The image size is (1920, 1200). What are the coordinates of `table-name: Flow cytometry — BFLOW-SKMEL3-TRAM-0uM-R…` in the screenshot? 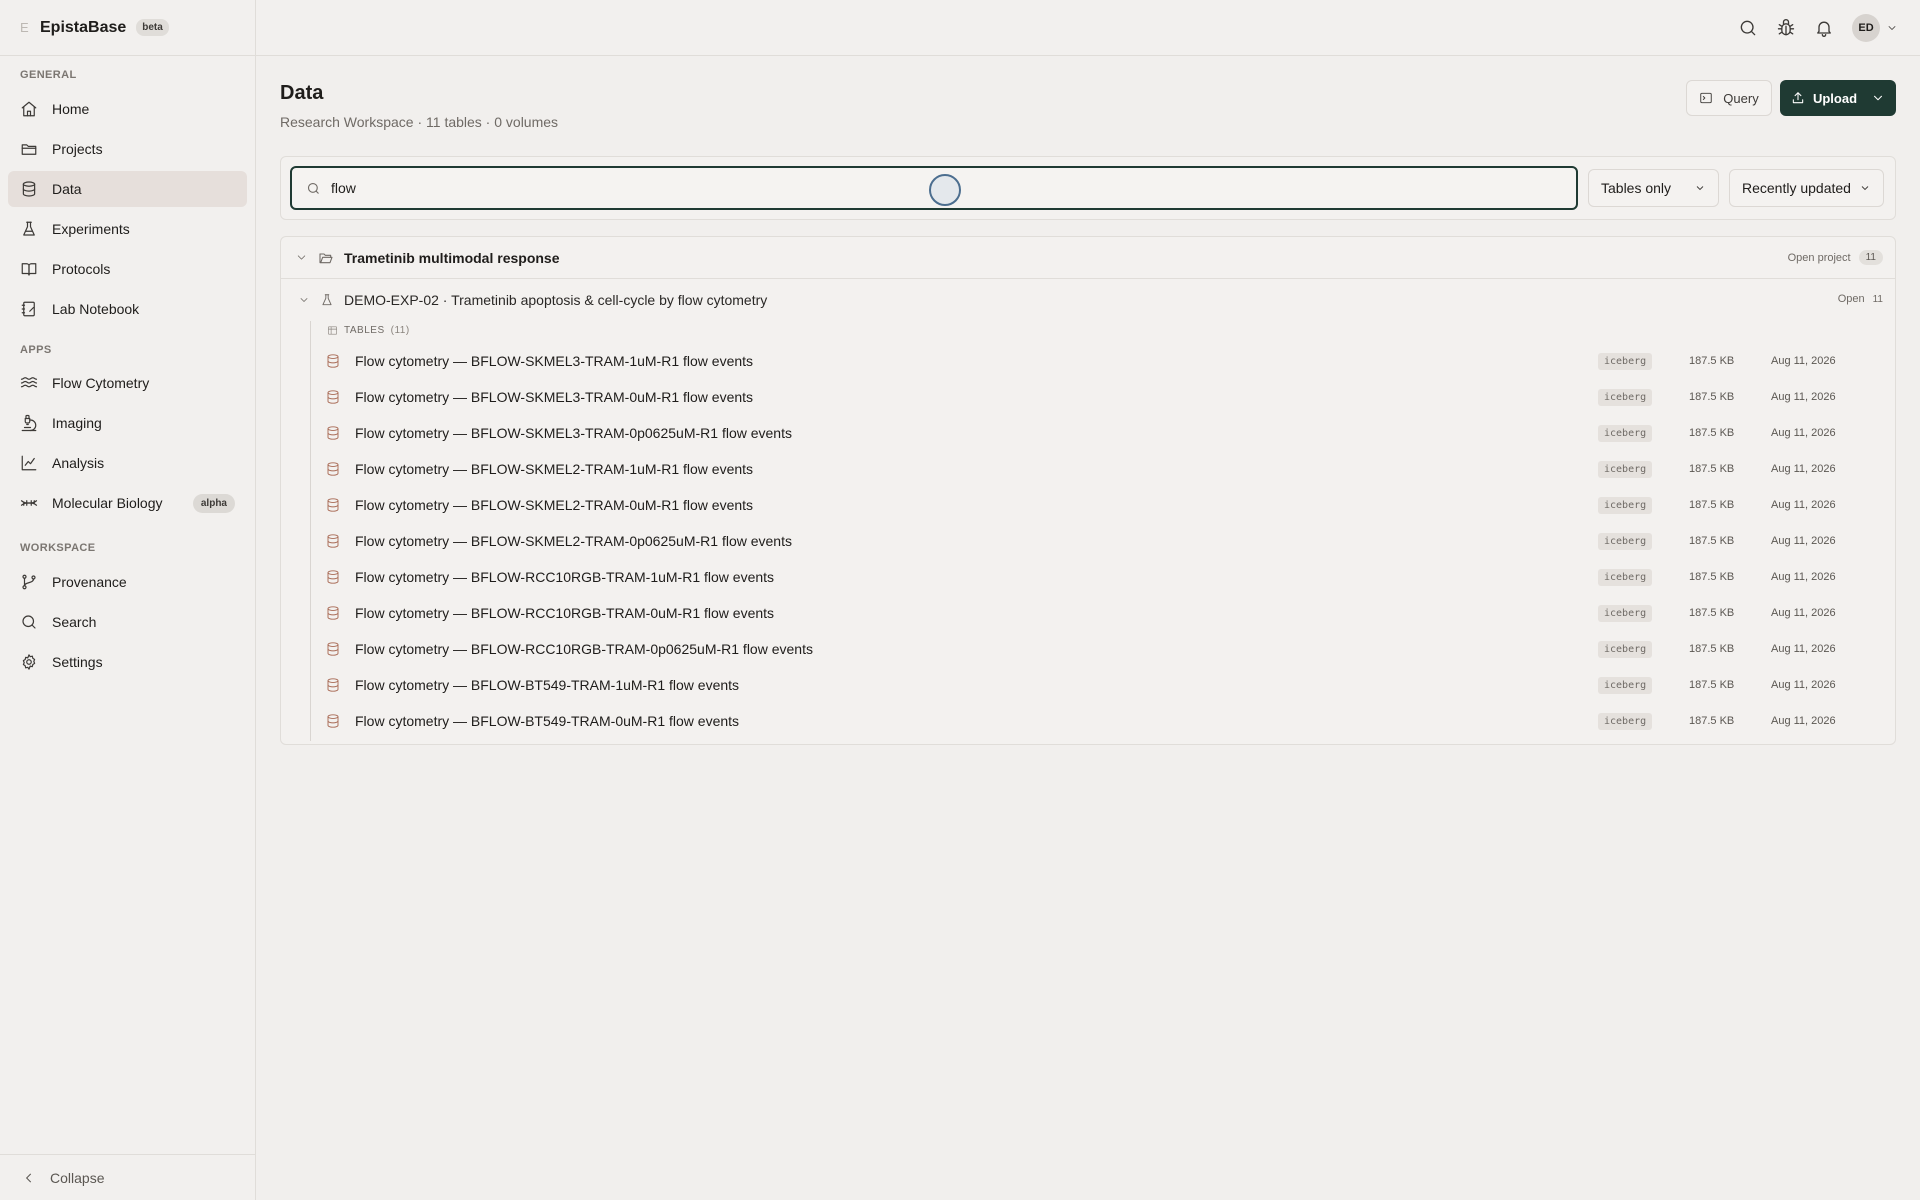 It's located at (554, 397).